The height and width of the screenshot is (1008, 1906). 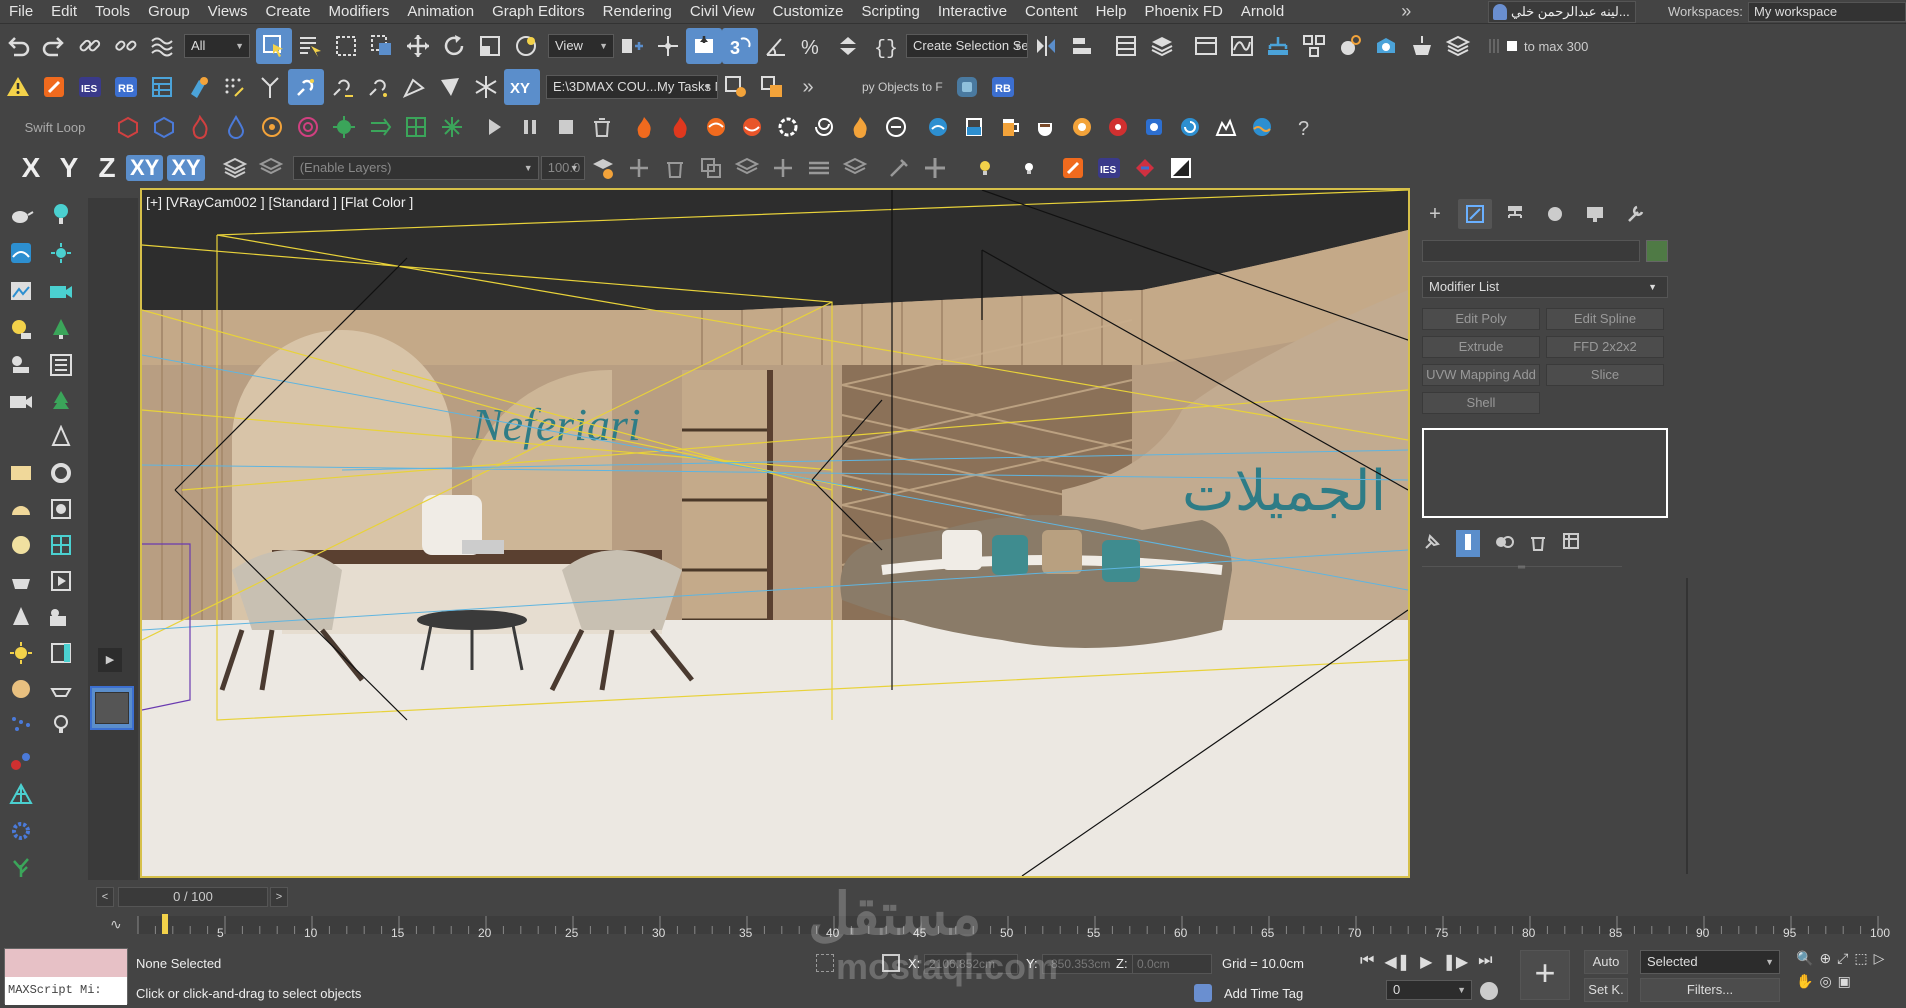 What do you see at coordinates (344, 127) in the screenshot?
I see `emitter-green-icon` at bounding box center [344, 127].